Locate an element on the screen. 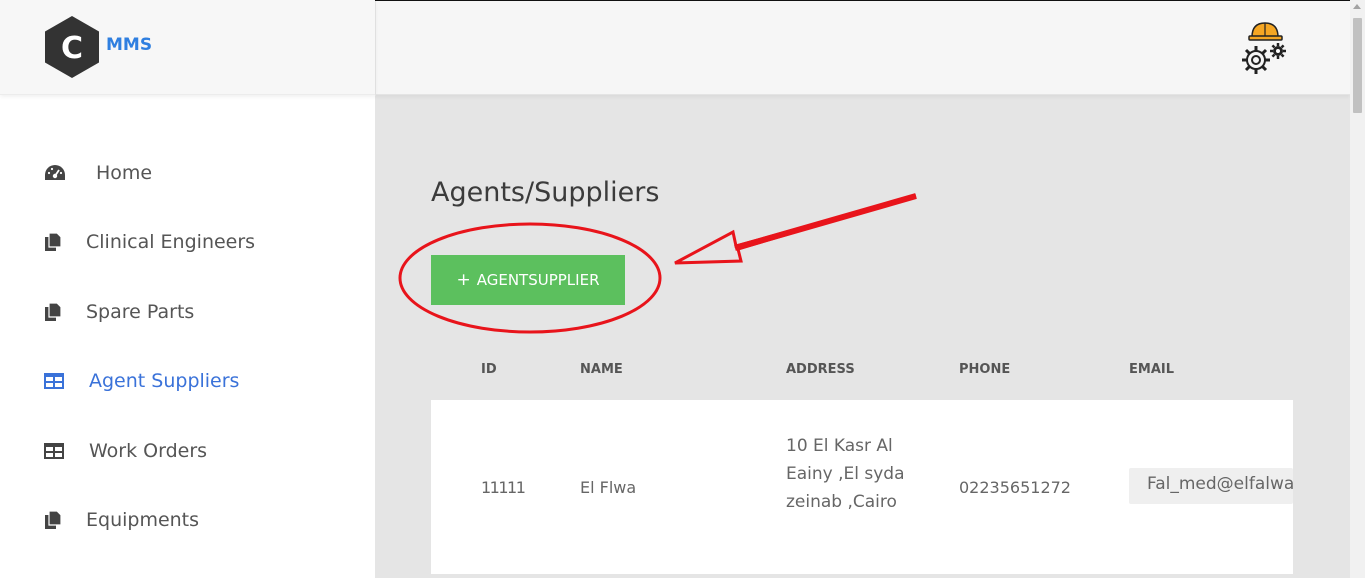 Image resolution: width=1365 pixels, height=578 pixels. page-title: Agents/Suppliers is located at coordinates (545, 192).